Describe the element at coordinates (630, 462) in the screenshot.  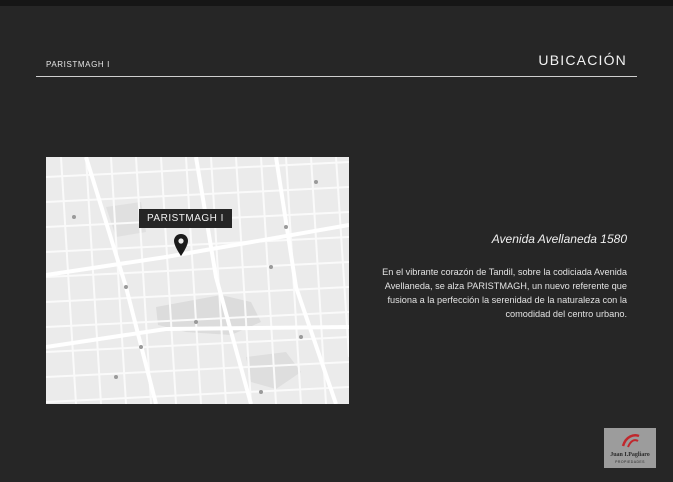
I see `logo-subtitle: PROPIEDADES` at that location.